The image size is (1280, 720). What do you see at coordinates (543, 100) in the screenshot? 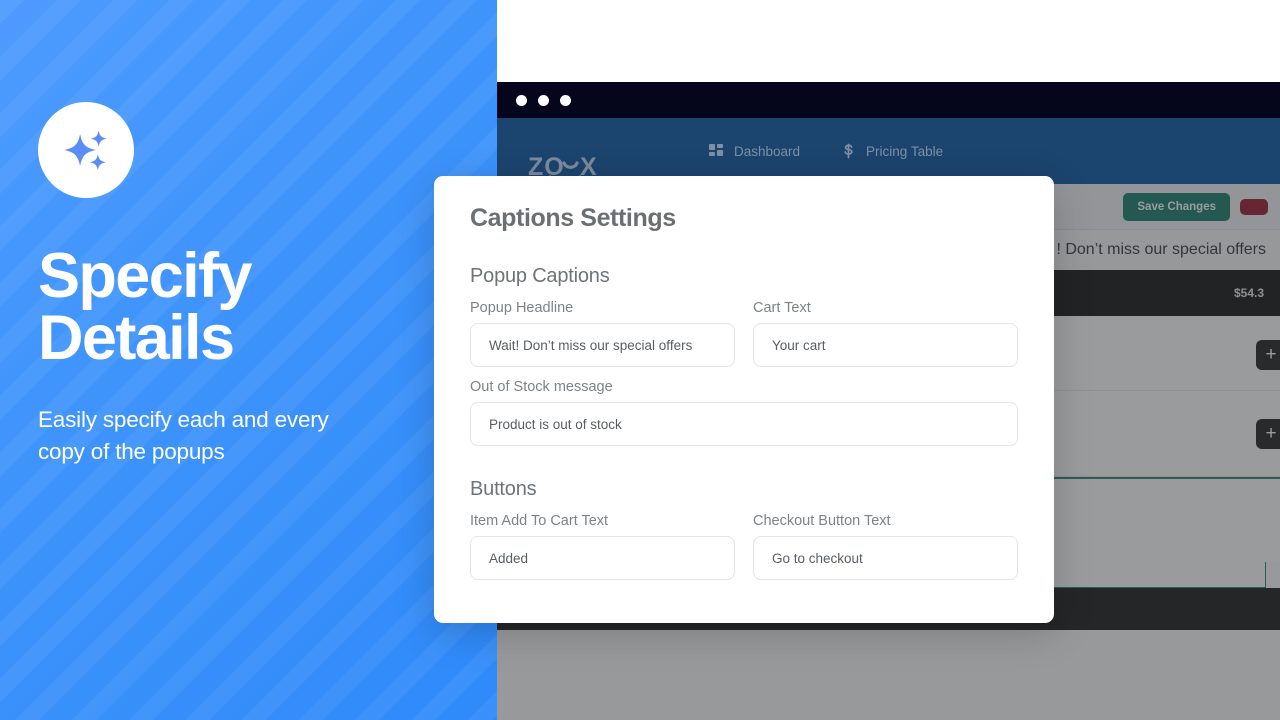
I see `window-minimize-dot` at bounding box center [543, 100].